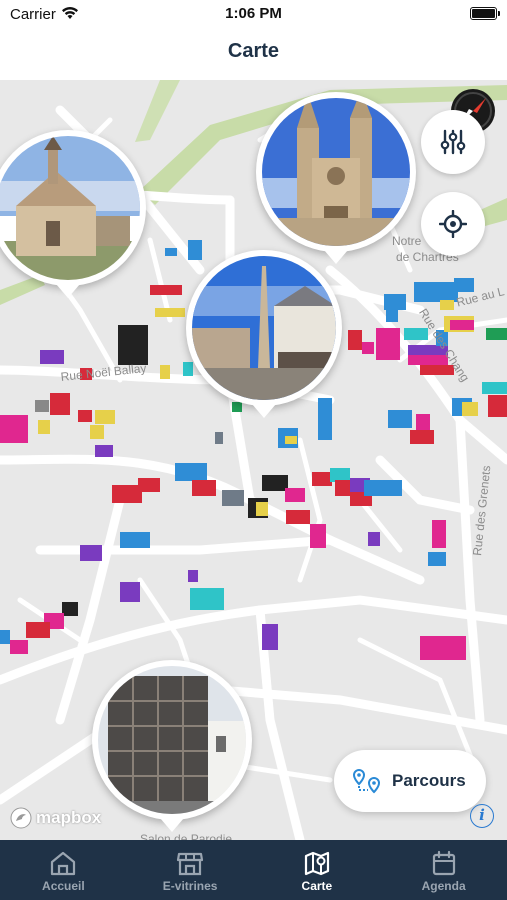 This screenshot has width=507, height=900. Describe the element at coordinates (190, 864) in the screenshot. I see `storefront-icon` at that location.